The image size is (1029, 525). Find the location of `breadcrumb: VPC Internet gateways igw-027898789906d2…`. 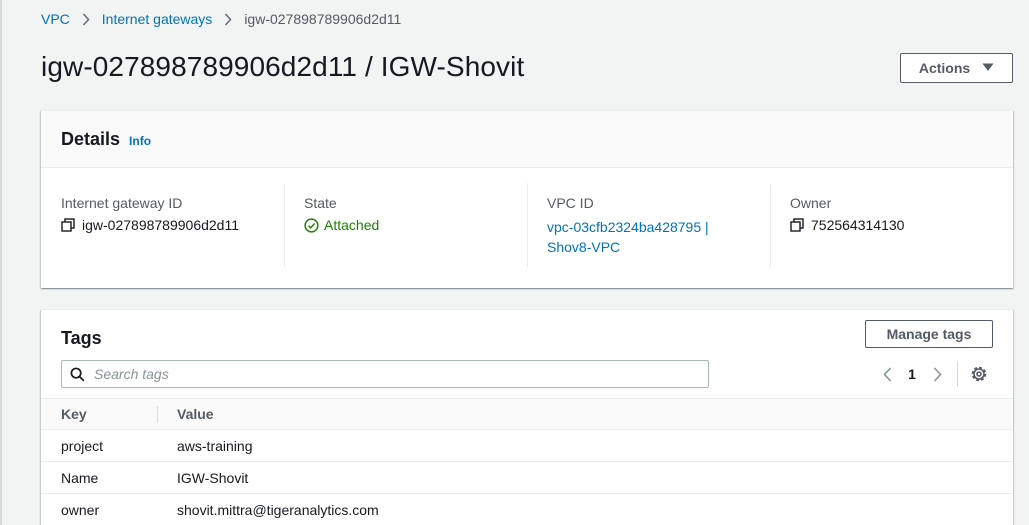

breadcrumb: VPC Internet gateways igw-027898789906d2… is located at coordinates (221, 19).